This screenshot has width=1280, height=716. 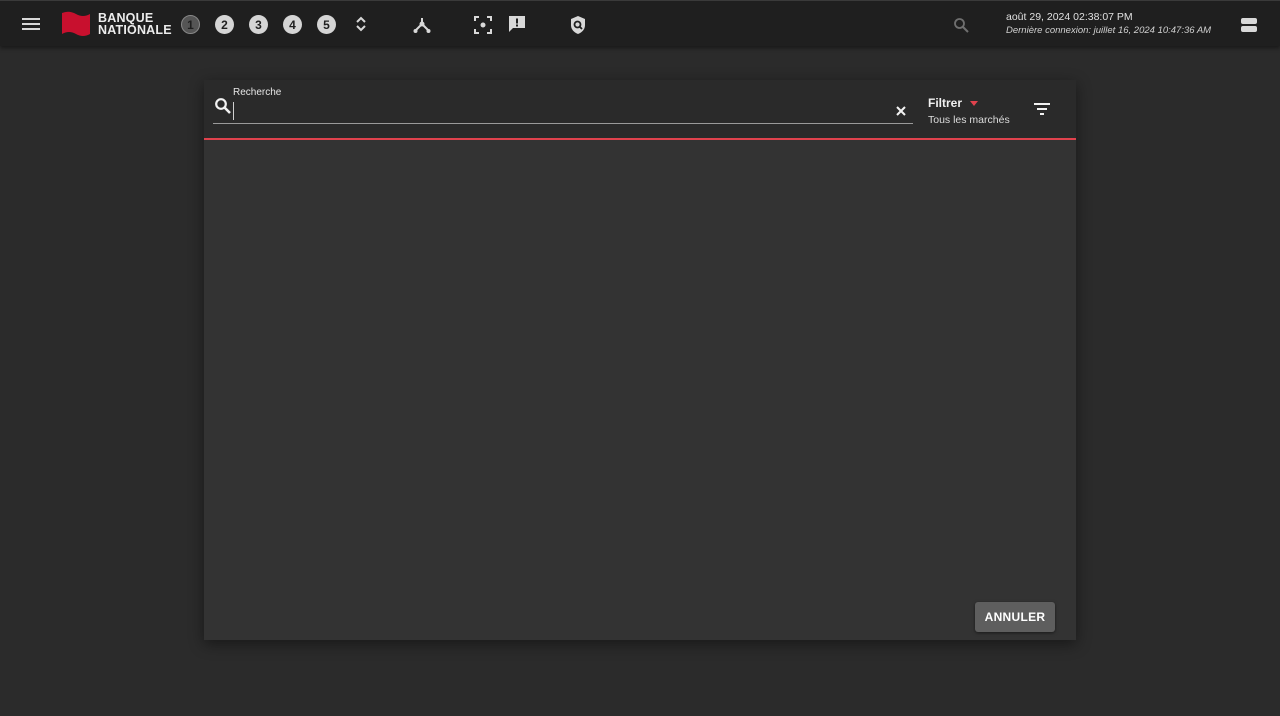 I want to click on brand-logo: BANQUE NATIONALE, so click(x=116, y=24).